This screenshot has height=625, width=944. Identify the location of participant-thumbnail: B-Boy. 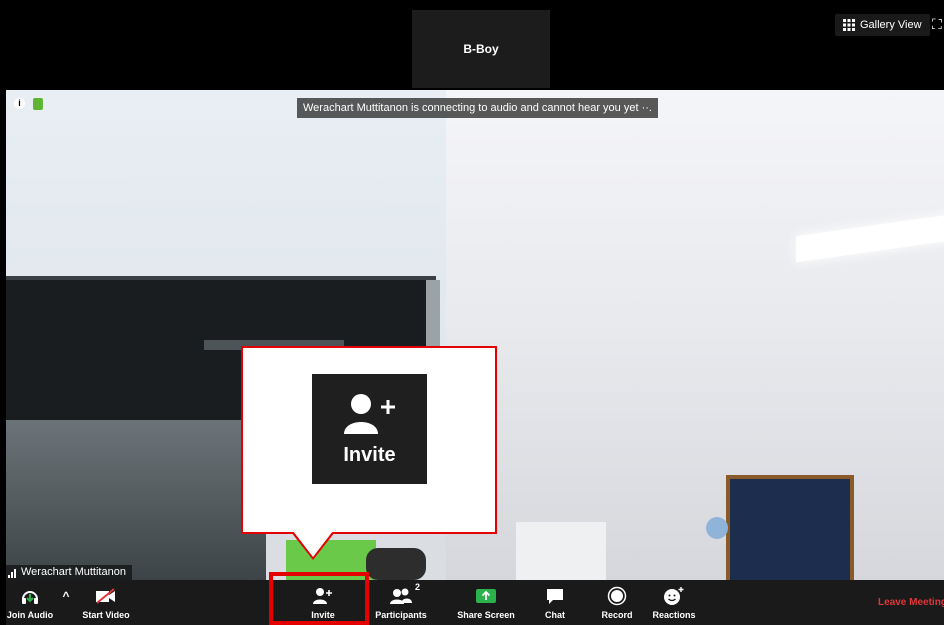
(481, 49).